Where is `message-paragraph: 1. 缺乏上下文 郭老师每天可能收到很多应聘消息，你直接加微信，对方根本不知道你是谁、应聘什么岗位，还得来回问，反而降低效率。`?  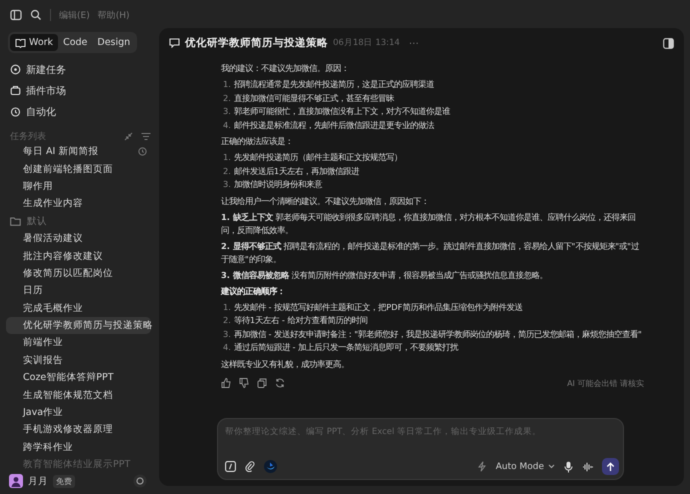 message-paragraph: 1. 缺乏上下文 郭老师每天可能收到很多应聘消息，你直接加微信，对方根本不知道你是谁、应聘什么岗位，还得来回问，反而降低效率。 is located at coordinates (428, 223).